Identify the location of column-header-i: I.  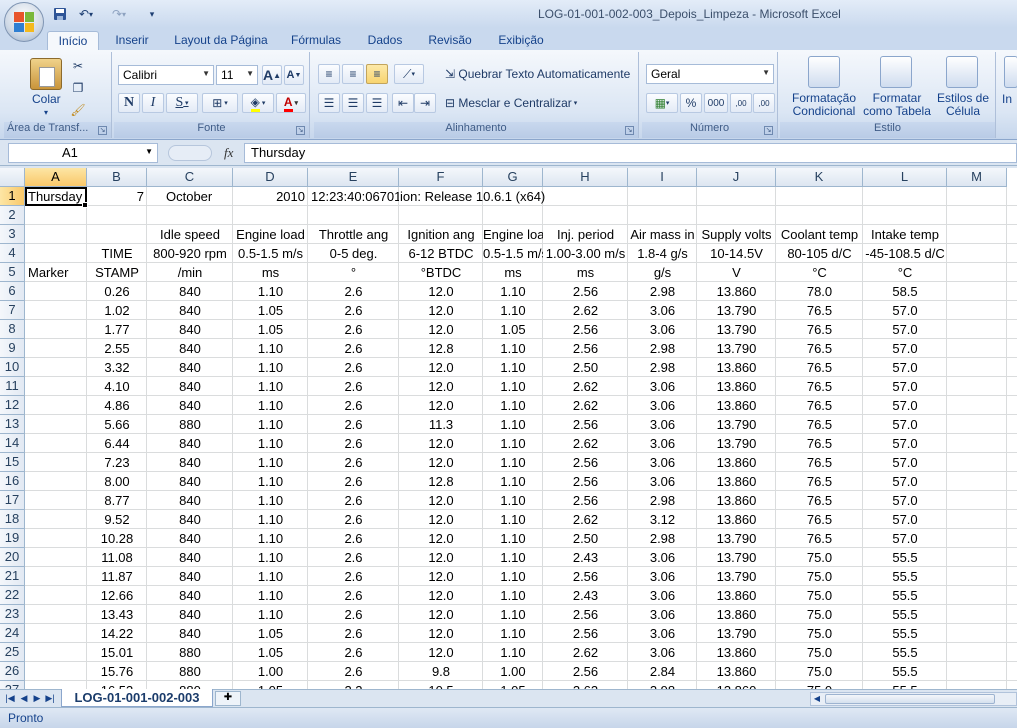
(662, 177).